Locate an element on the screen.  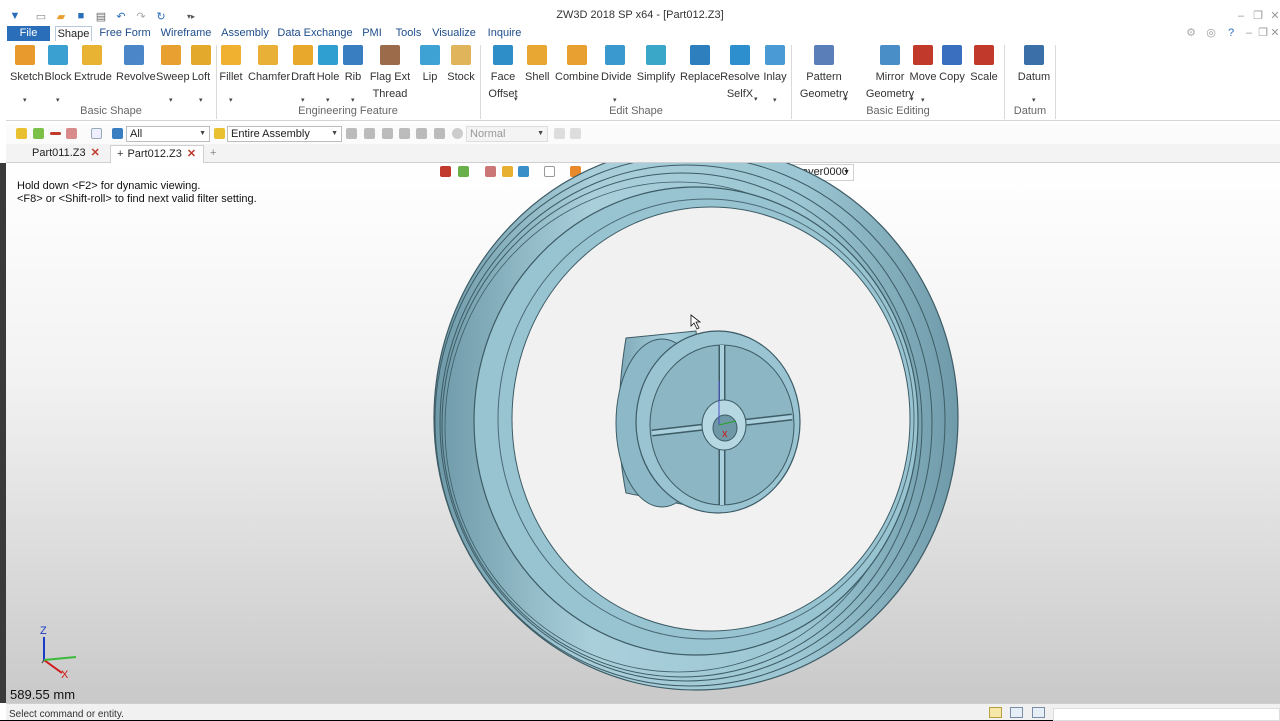
ribbon-button-divide: Divide ▾ is located at coordinates (616, 74).